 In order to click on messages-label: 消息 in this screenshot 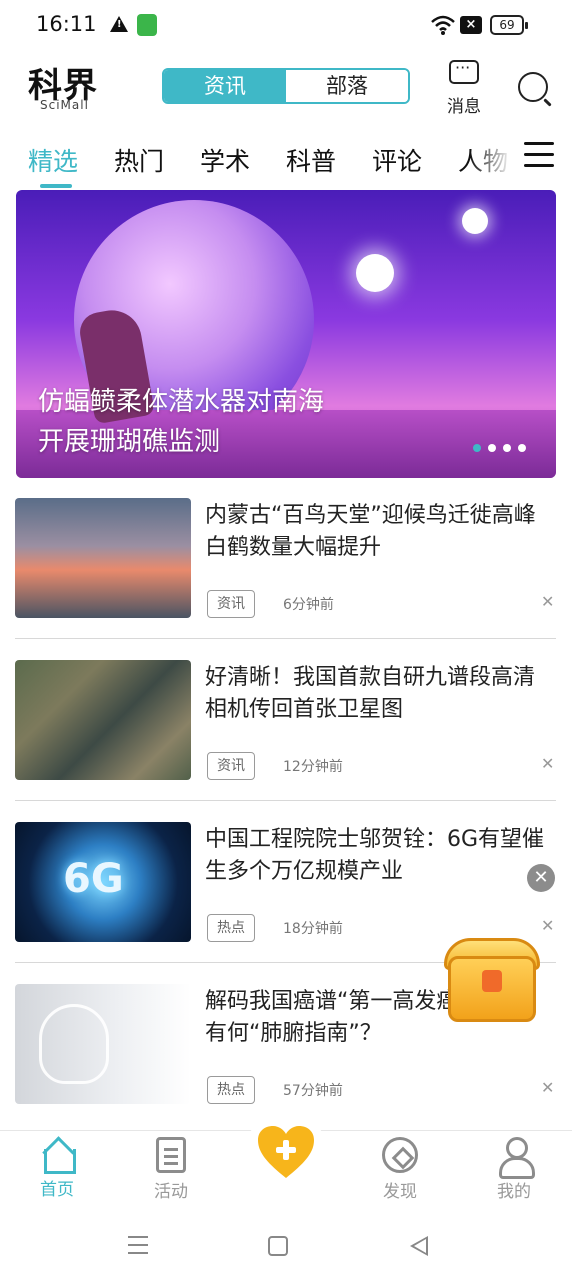, I will do `click(464, 107)`.